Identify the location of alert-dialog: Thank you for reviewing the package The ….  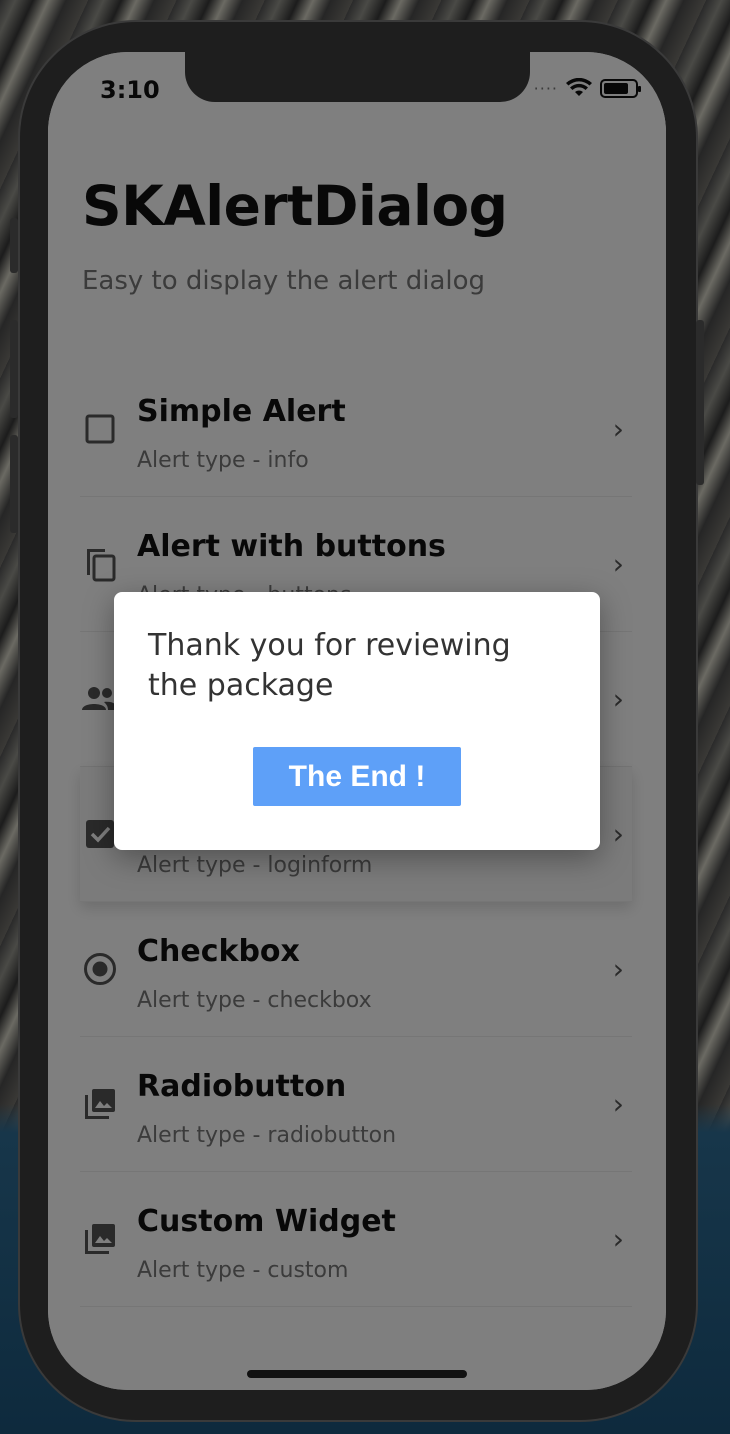
(357, 721).